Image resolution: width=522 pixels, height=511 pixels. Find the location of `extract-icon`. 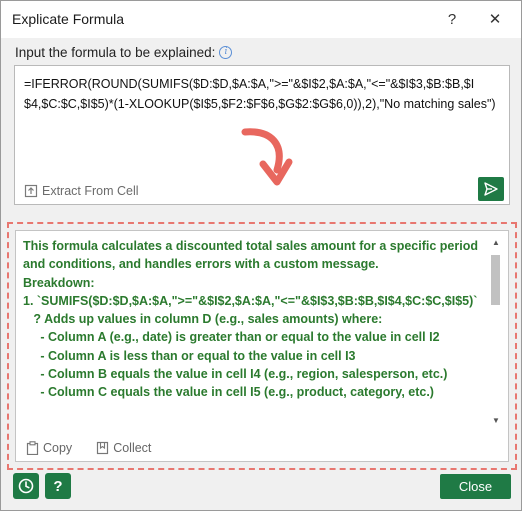

extract-icon is located at coordinates (31, 191).